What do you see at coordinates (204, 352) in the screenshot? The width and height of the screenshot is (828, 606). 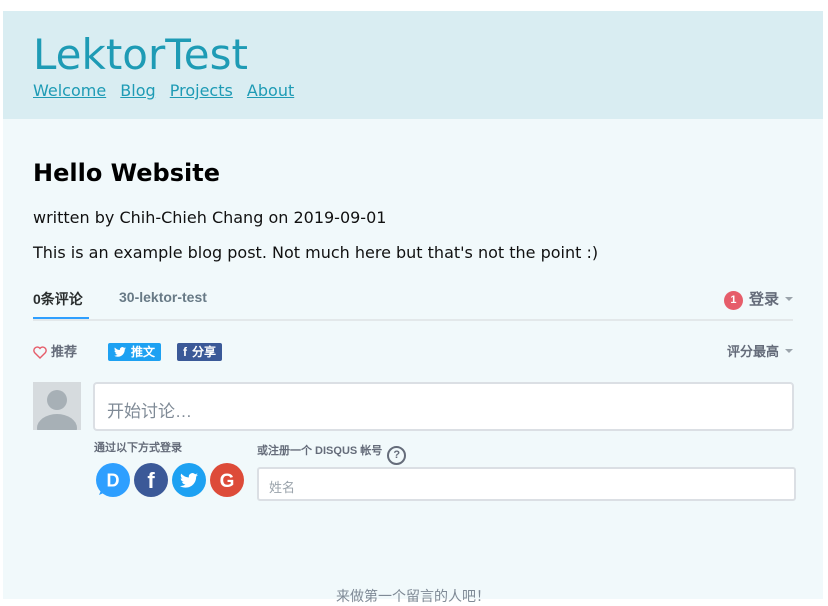 I see `share-label: 分享` at bounding box center [204, 352].